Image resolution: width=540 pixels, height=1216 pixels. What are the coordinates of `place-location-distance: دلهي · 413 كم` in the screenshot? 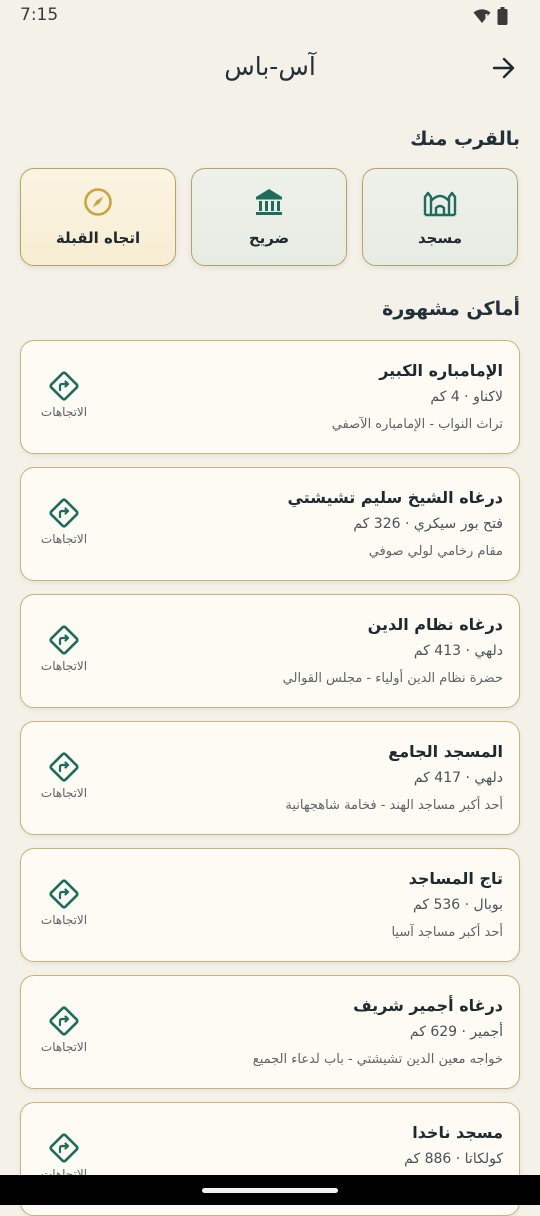 It's located at (458, 651).